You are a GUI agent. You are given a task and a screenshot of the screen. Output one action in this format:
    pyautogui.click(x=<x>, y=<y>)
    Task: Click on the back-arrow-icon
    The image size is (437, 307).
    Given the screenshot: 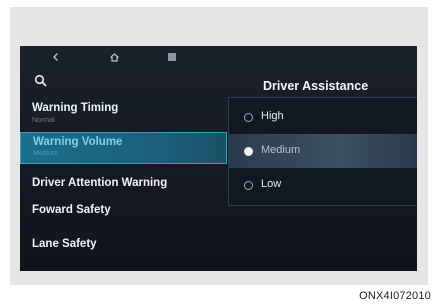 What is the action you would take?
    pyautogui.click(x=55, y=57)
    